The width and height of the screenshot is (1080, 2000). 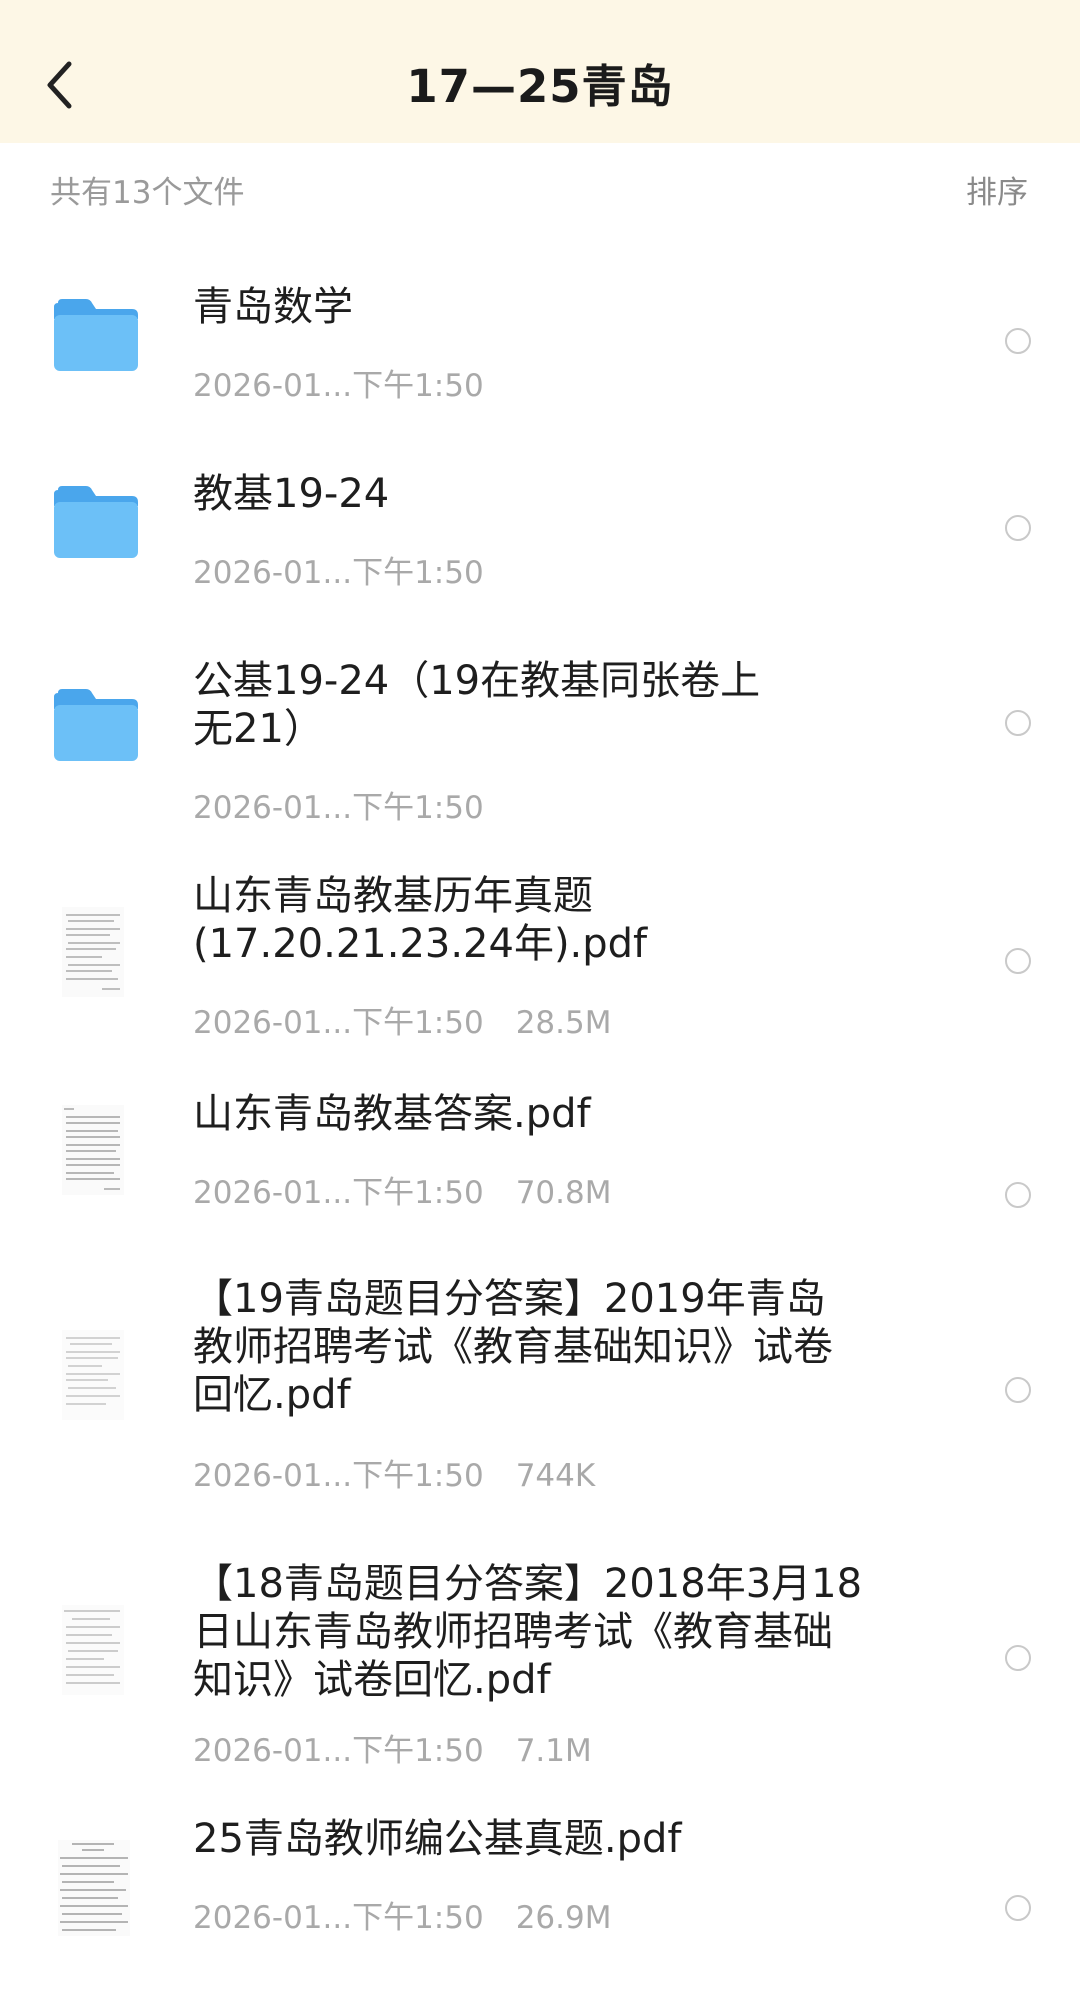 I want to click on file-size: 26.9M, so click(x=563, y=1918).